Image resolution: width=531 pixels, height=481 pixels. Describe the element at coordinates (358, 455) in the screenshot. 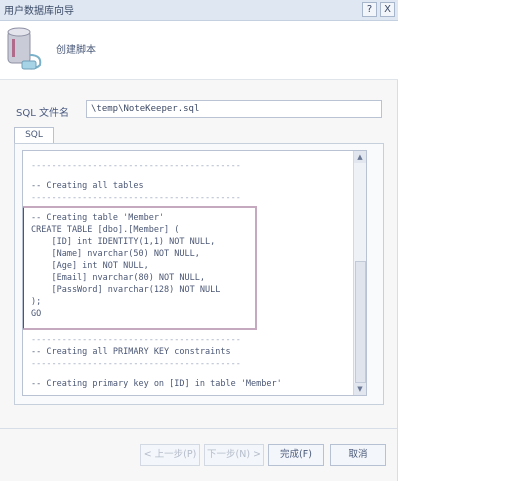

I see `cancel-button: 取消` at that location.